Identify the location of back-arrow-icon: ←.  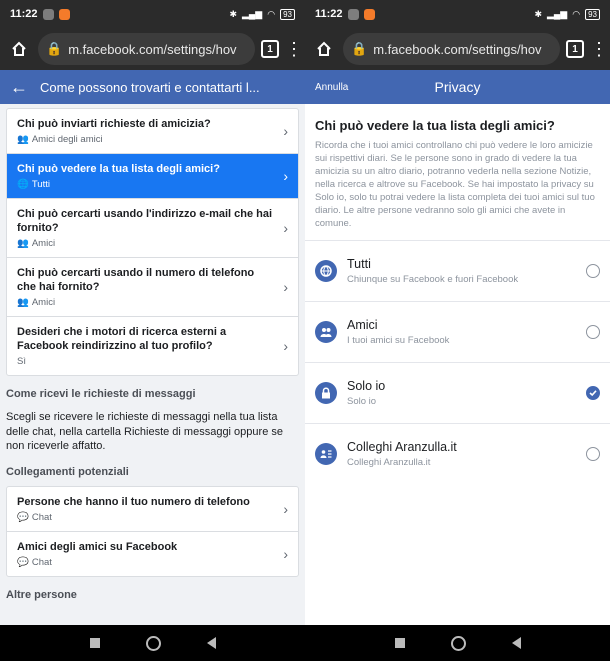
(19, 87).